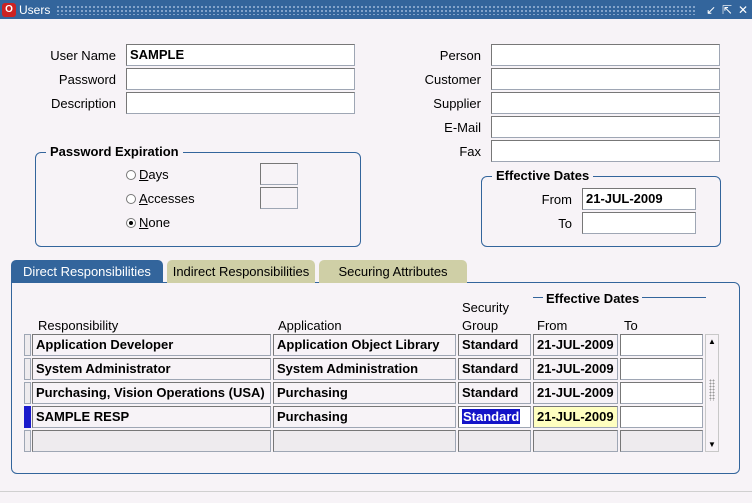 The width and height of the screenshot is (752, 503). Describe the element at coordinates (364, 345) in the screenshot. I see `application-cell: Application Object Library` at that location.